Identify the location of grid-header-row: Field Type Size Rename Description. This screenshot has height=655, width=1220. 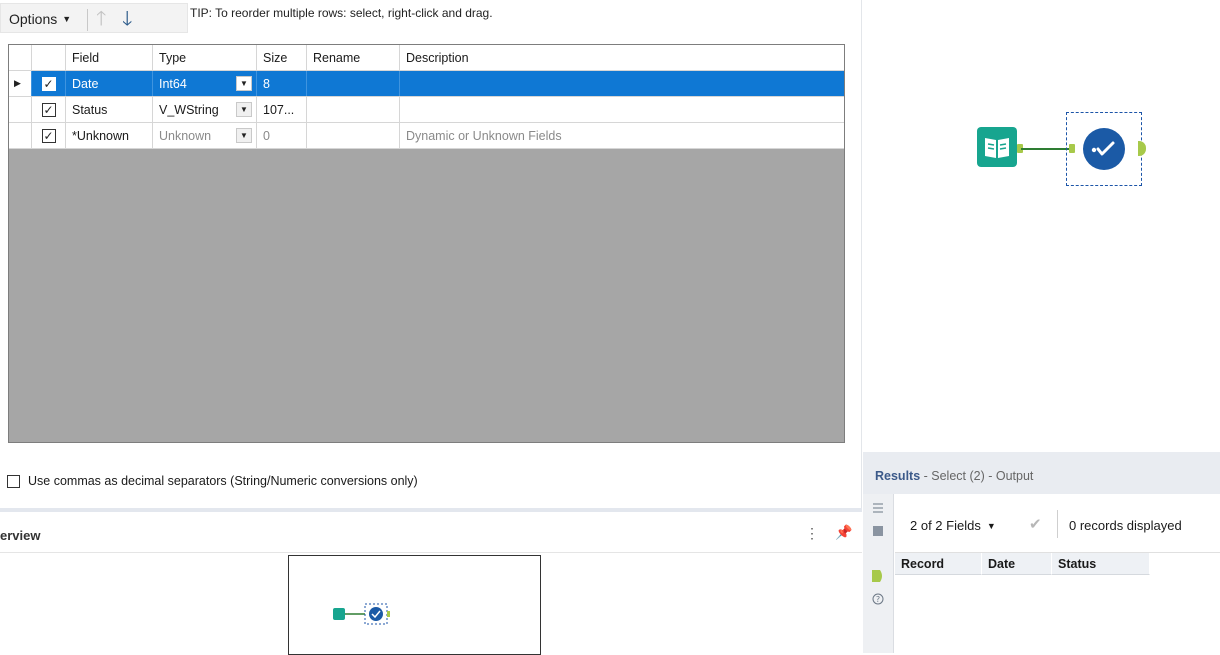
(426, 58).